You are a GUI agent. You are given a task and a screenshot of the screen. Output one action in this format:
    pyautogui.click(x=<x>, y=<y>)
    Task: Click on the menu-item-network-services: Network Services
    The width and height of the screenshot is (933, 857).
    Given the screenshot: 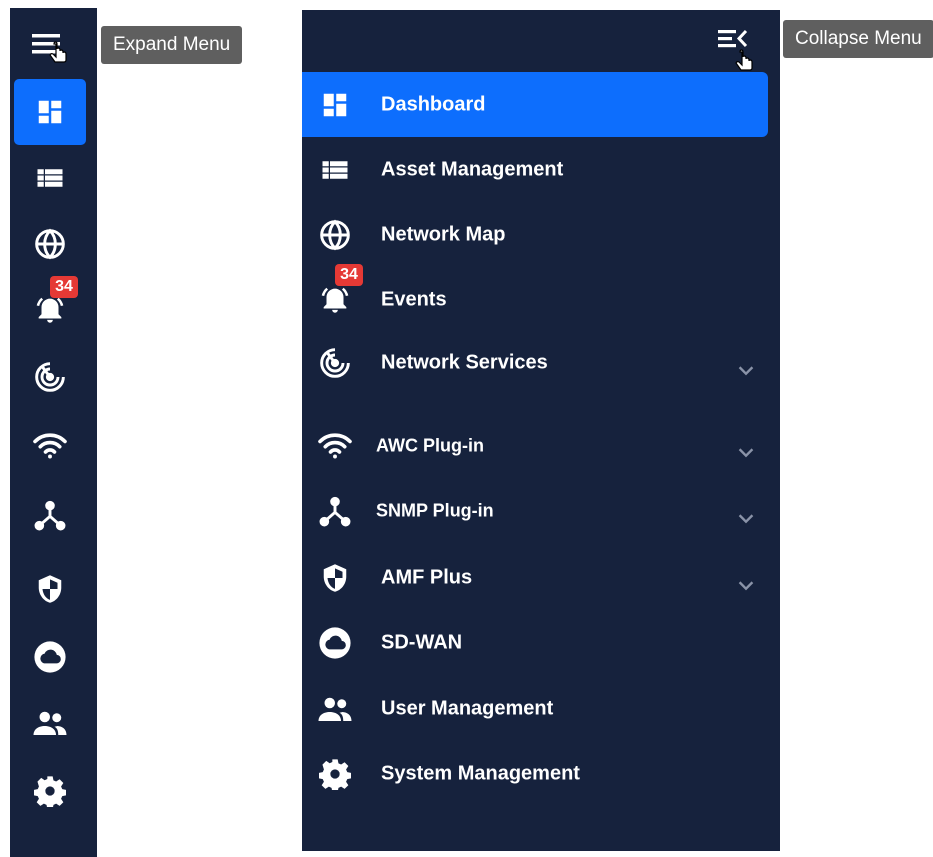 What is the action you would take?
    pyautogui.click(x=535, y=362)
    